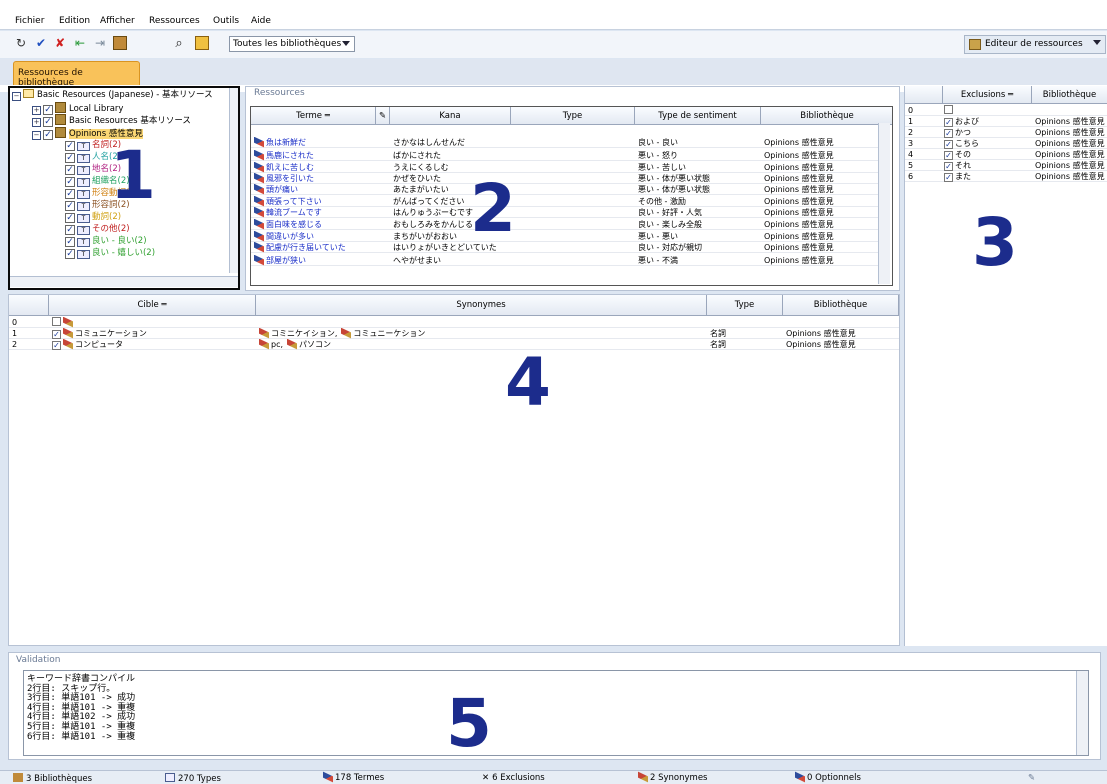 The width and height of the screenshot is (1107, 784). What do you see at coordinates (112, 95) in the screenshot?
I see `tree-root: − Basic Resources (Japanese) - 基本リソース` at bounding box center [112, 95].